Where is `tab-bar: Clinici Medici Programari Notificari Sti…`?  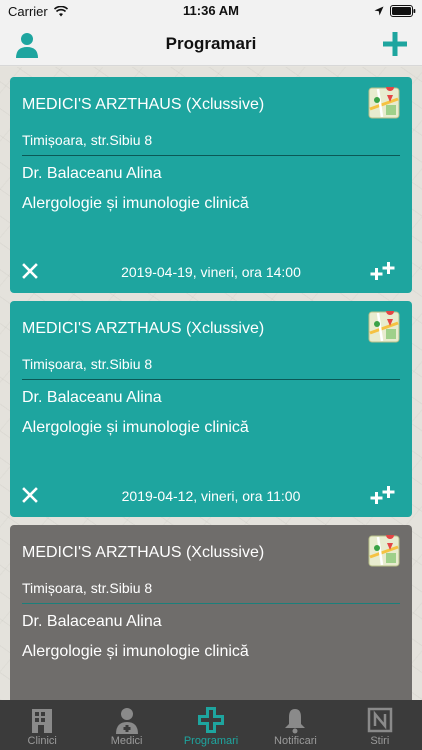
tab-bar: Clinici Medici Programari Notificari Sti… is located at coordinates (211, 725).